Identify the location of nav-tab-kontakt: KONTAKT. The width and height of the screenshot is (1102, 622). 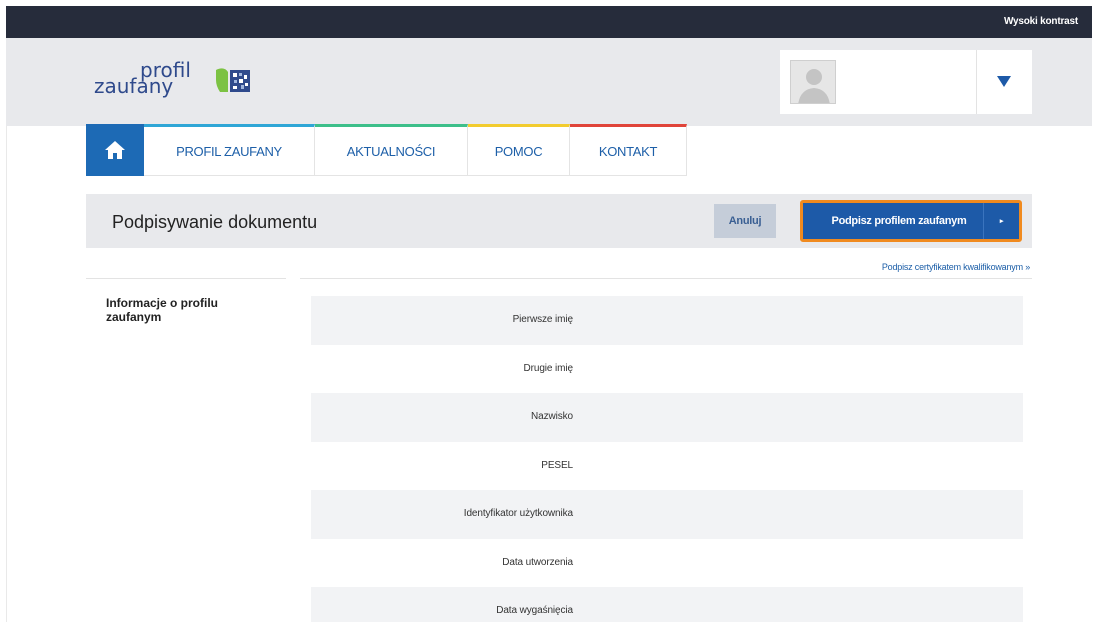
(628, 150).